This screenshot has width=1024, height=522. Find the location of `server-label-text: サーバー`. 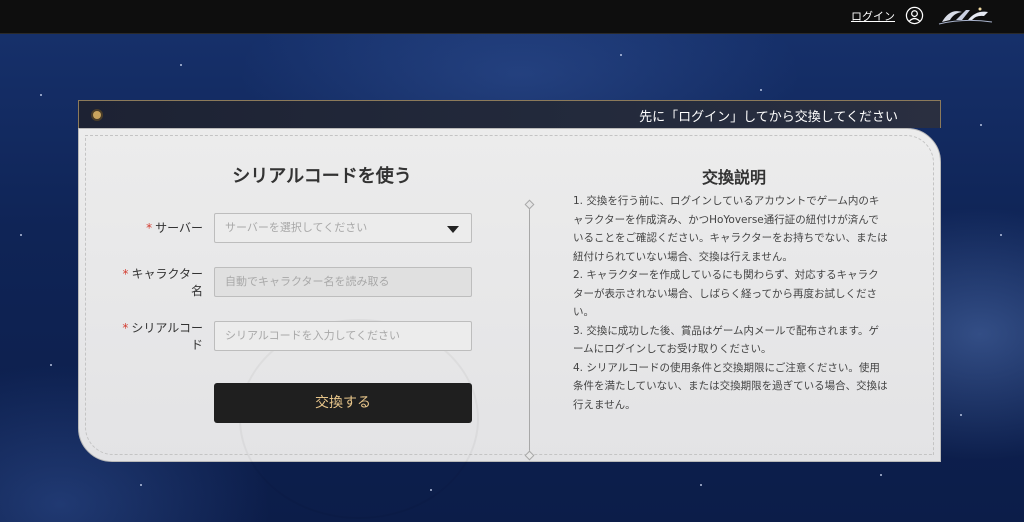

server-label-text: サーバー is located at coordinates (179, 228).